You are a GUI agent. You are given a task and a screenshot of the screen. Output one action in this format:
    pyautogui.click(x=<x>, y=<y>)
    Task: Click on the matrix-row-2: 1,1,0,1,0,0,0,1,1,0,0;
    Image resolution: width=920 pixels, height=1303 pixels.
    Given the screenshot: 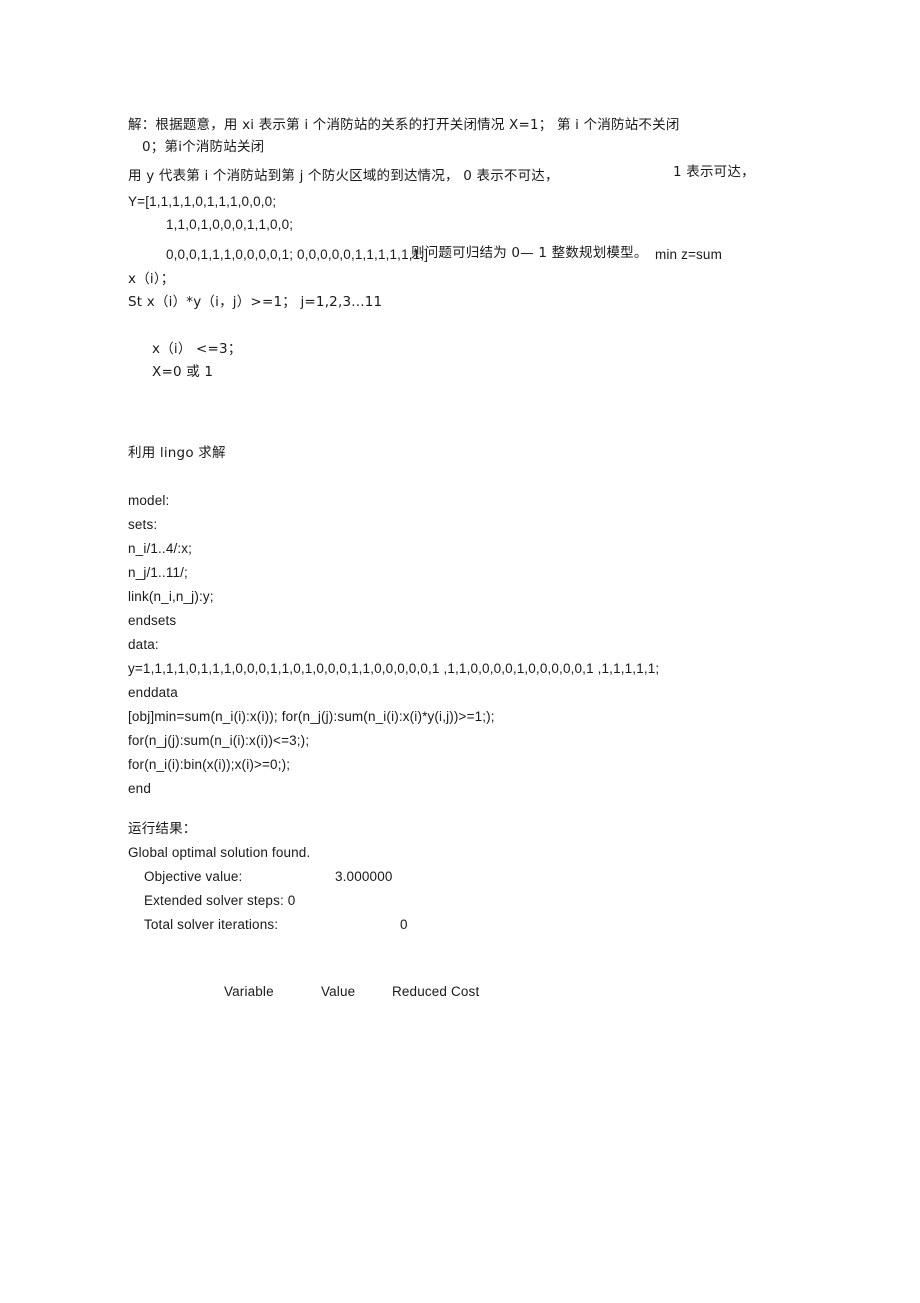 What is the action you would take?
    pyautogui.click(x=230, y=224)
    